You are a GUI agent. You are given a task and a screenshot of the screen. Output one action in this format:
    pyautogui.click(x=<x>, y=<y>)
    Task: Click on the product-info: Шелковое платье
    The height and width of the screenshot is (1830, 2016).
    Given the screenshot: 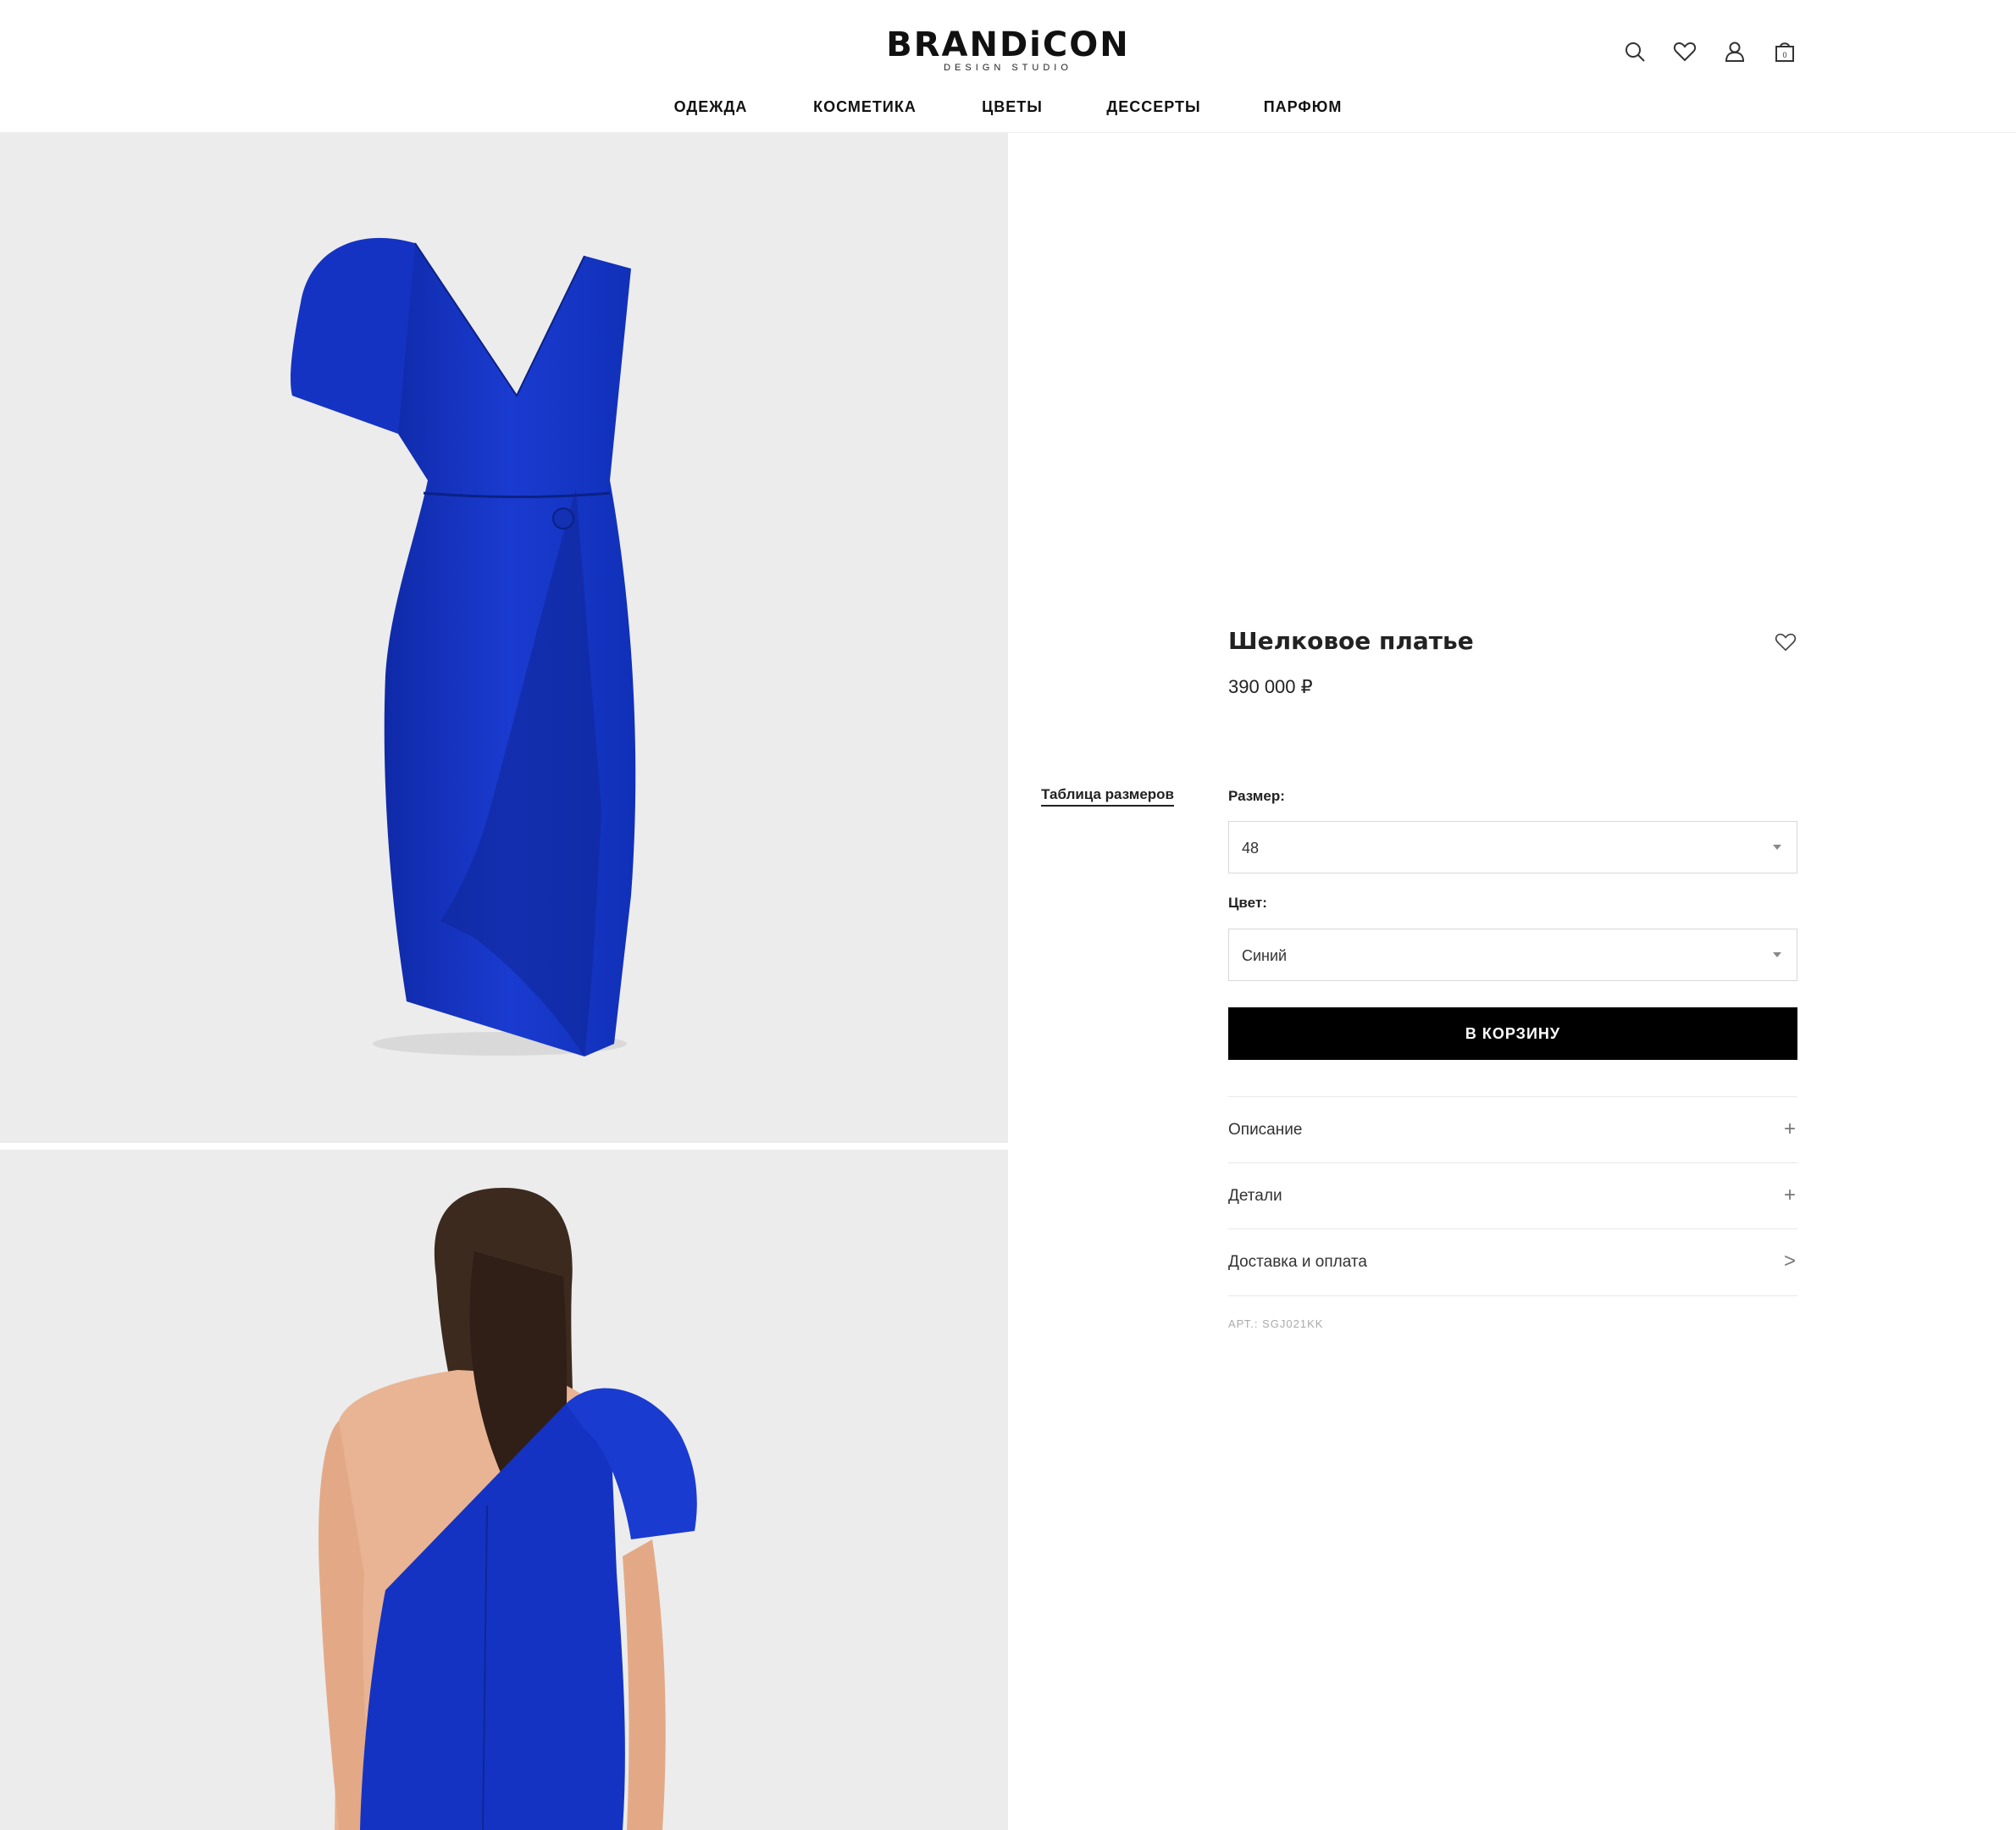 What is the action you would take?
    pyautogui.click(x=1512, y=639)
    